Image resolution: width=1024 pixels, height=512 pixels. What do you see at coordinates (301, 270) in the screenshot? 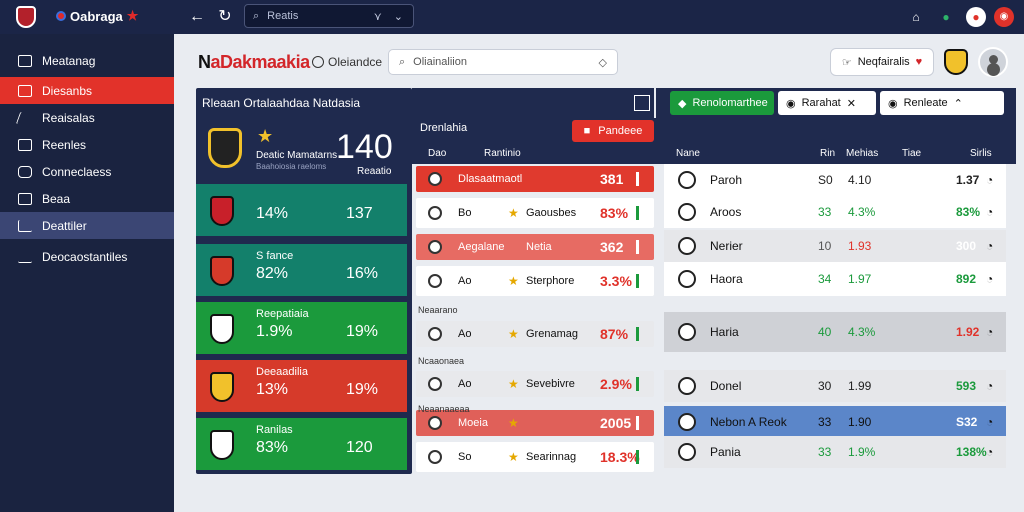
I see `team-stat-row: S fance 82% 16%` at bounding box center [301, 270].